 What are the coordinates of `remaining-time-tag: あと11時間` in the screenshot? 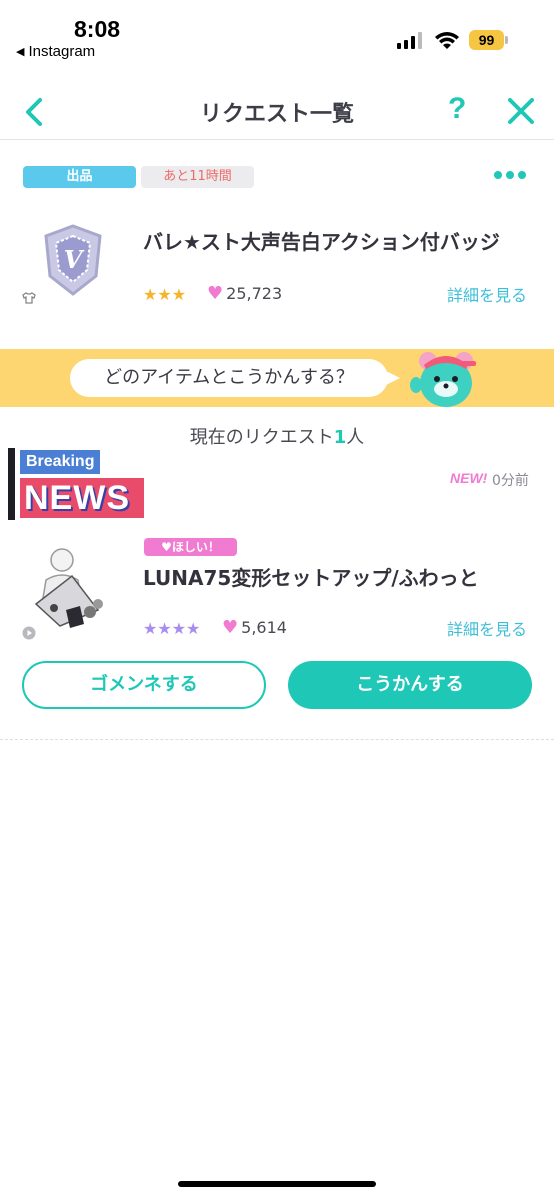 It's located at (197, 177).